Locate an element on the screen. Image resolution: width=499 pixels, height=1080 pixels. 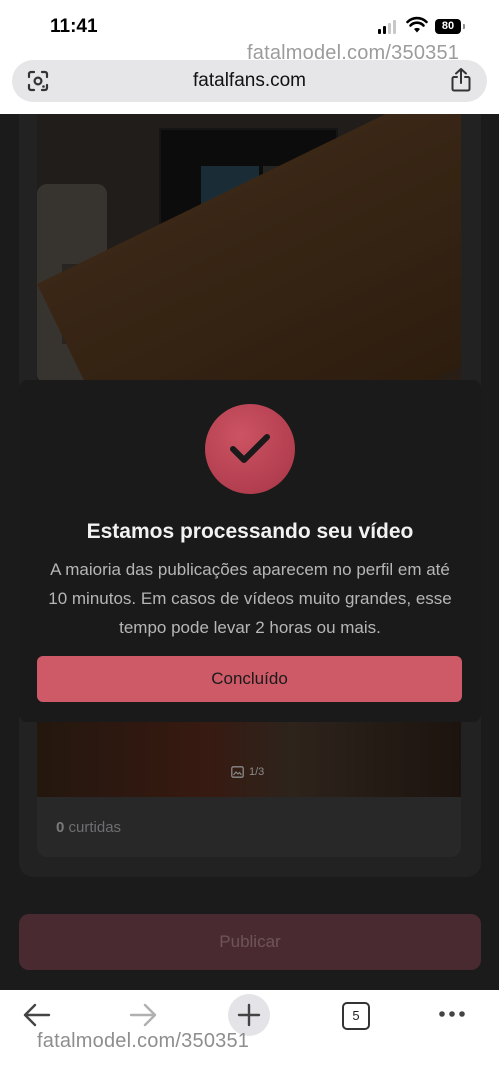
likes-count: 0 curtidas is located at coordinates (88, 827).